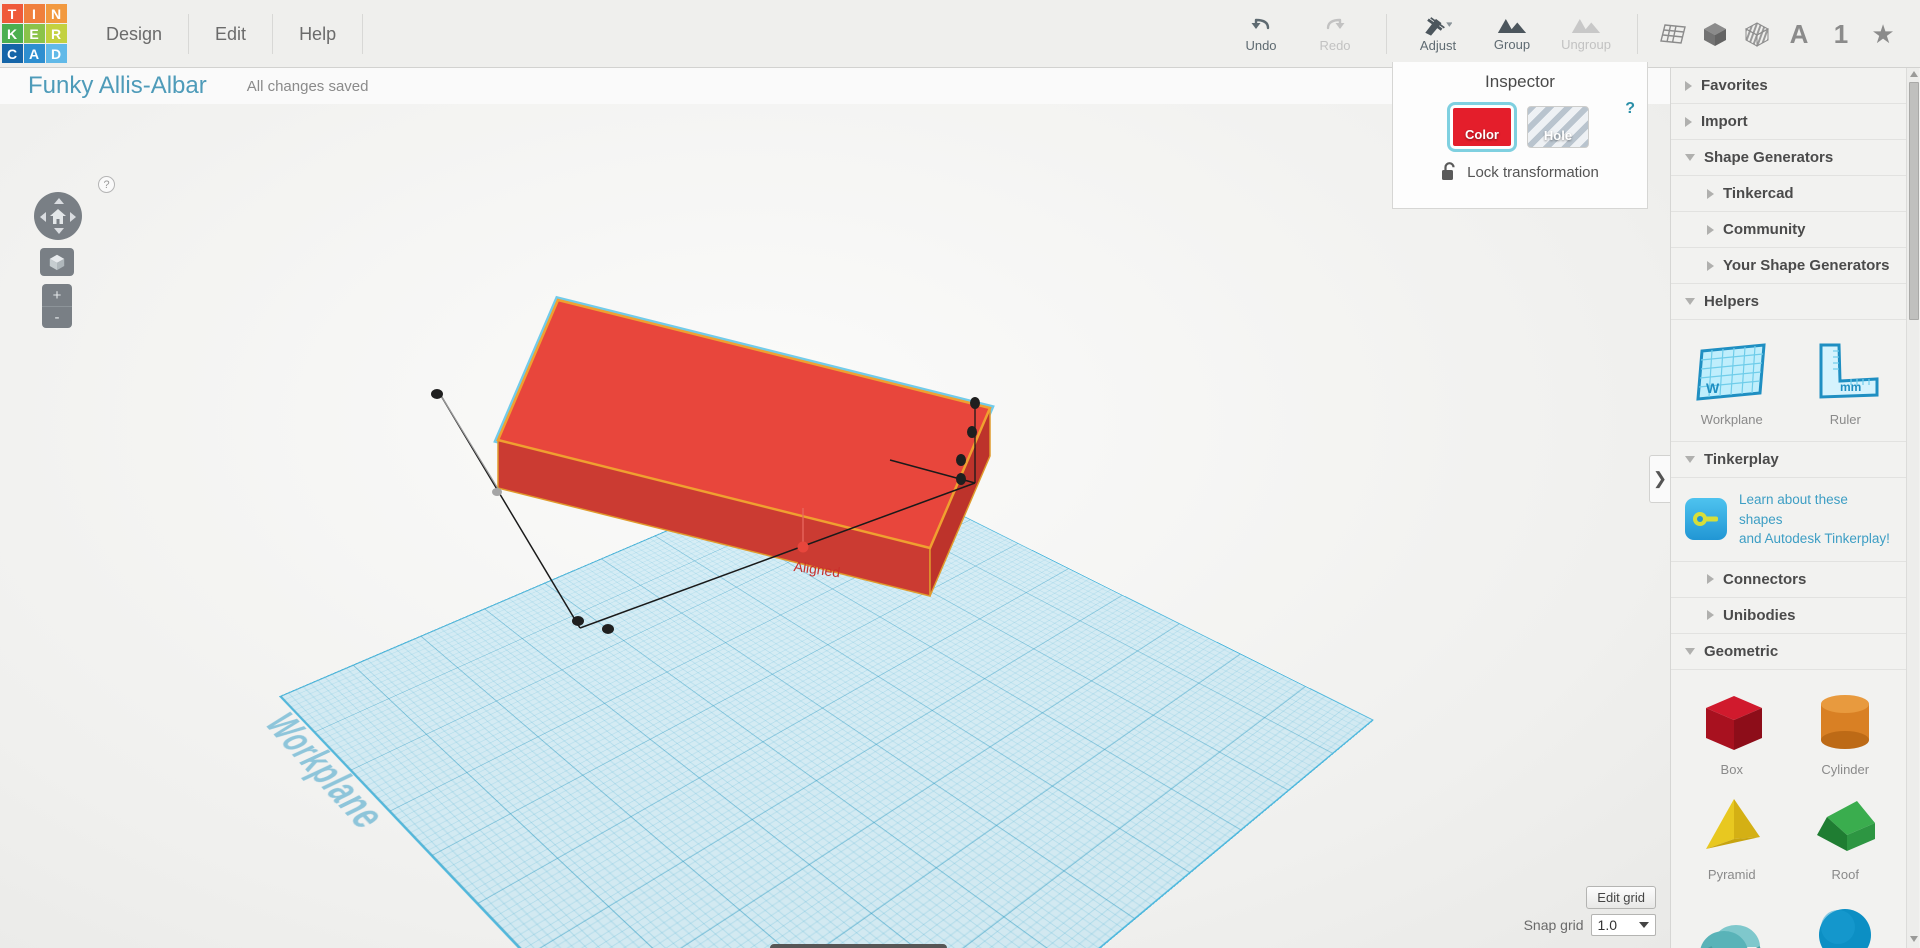 This screenshot has height=948, width=1920. I want to click on shape-half-cylinder, so click(1732, 919).